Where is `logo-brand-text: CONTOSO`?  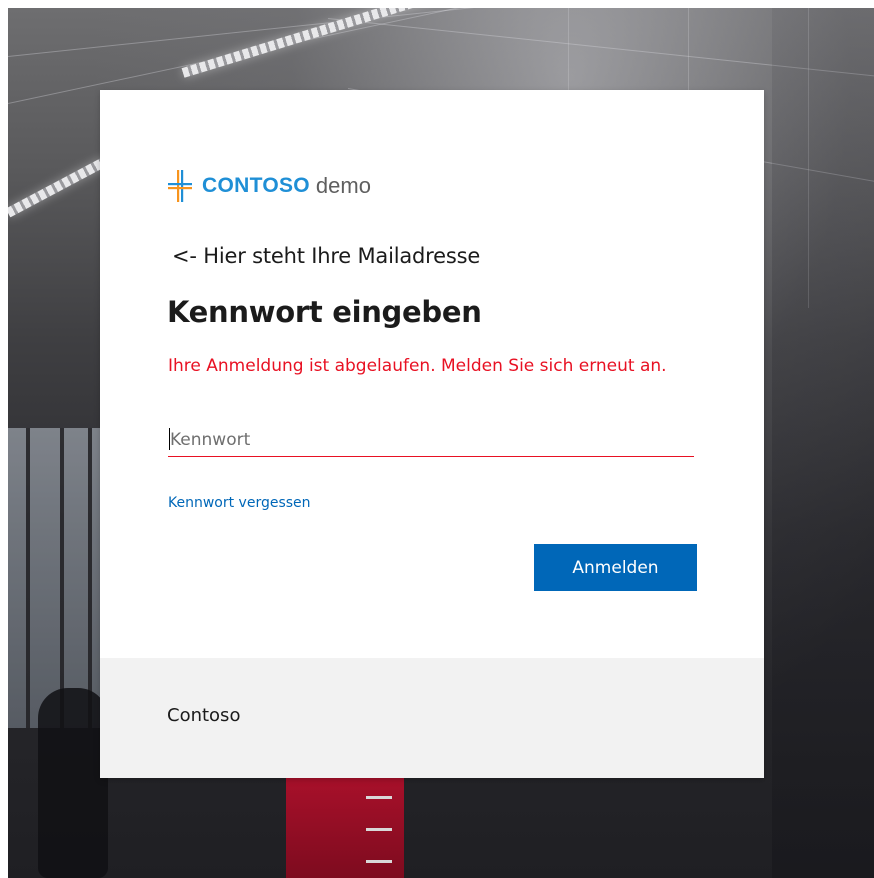
logo-brand-text: CONTOSO is located at coordinates (256, 185).